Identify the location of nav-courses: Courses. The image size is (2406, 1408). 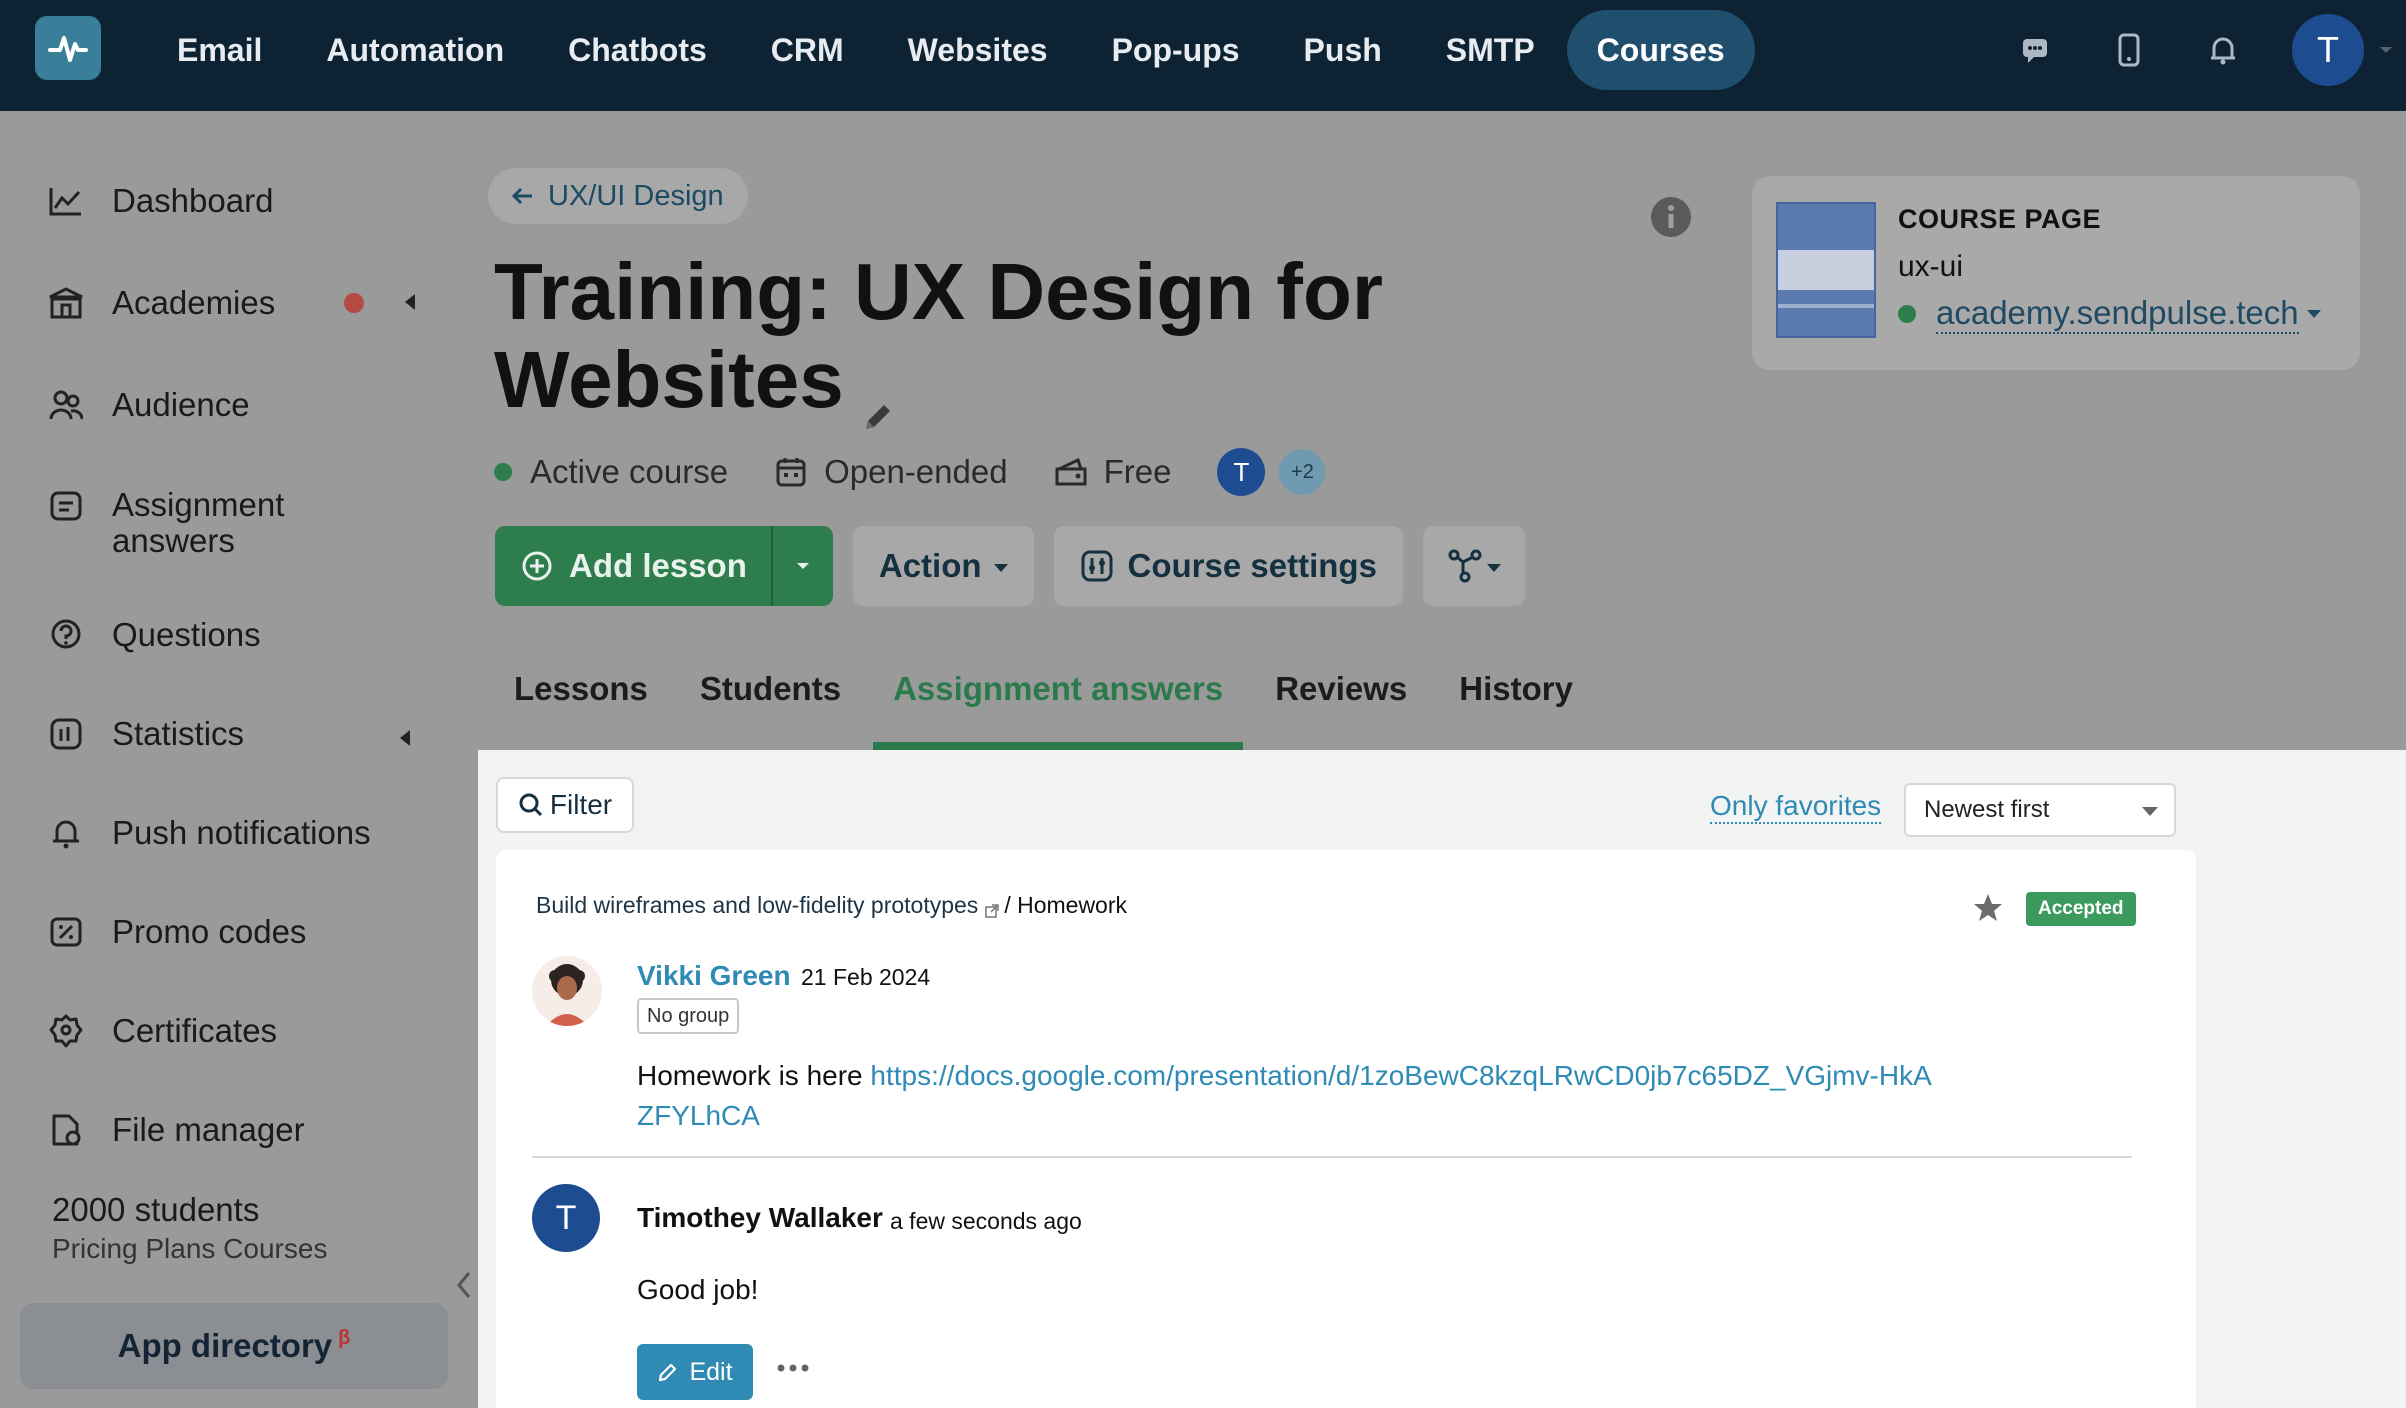
(1660, 50).